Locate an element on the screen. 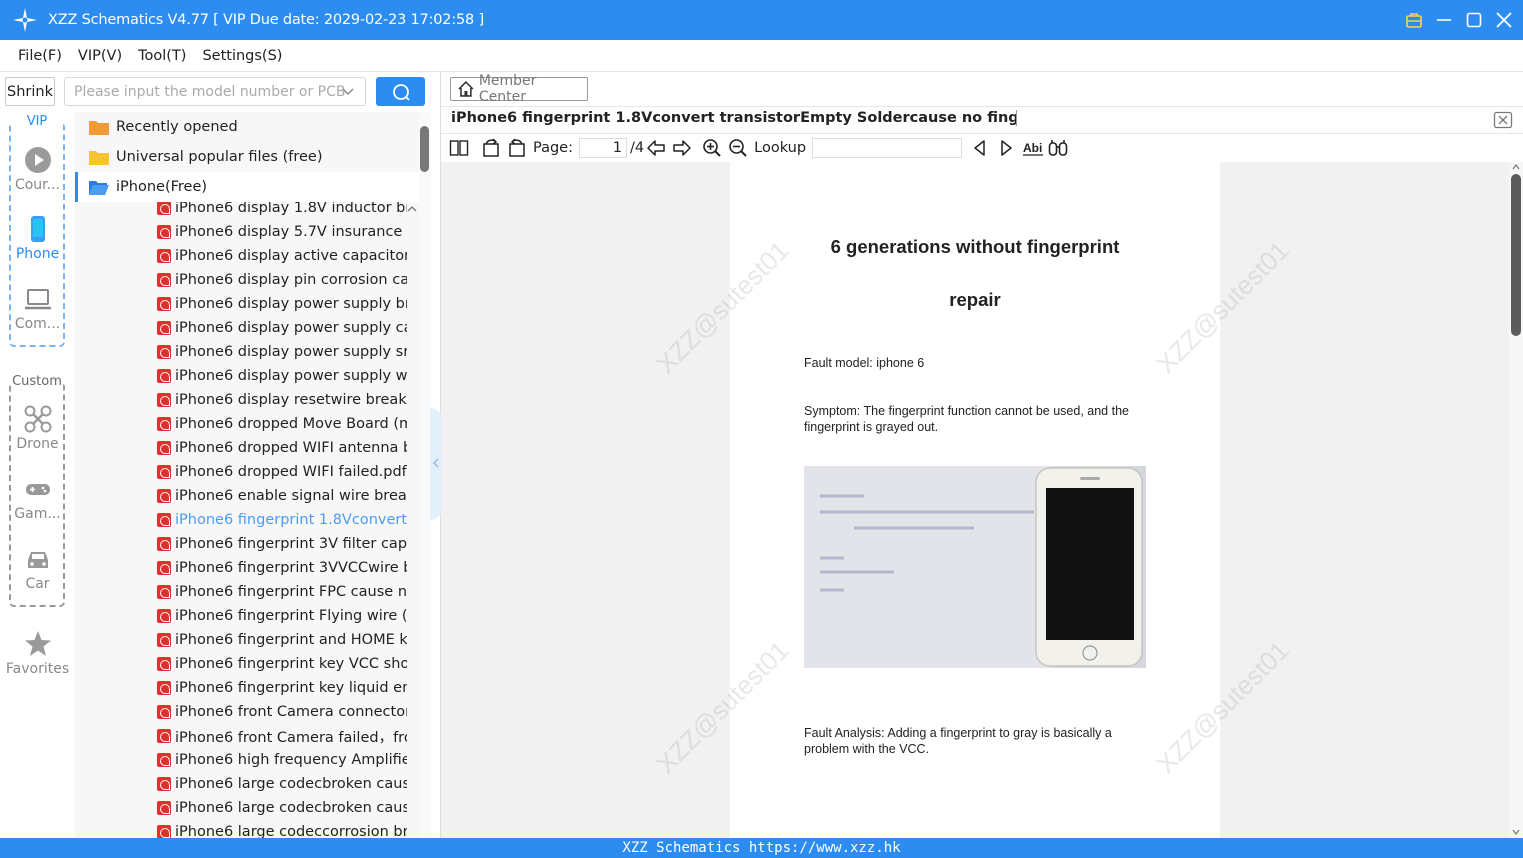 This screenshot has width=1523, height=858. laptop-icon is located at coordinates (37, 299).